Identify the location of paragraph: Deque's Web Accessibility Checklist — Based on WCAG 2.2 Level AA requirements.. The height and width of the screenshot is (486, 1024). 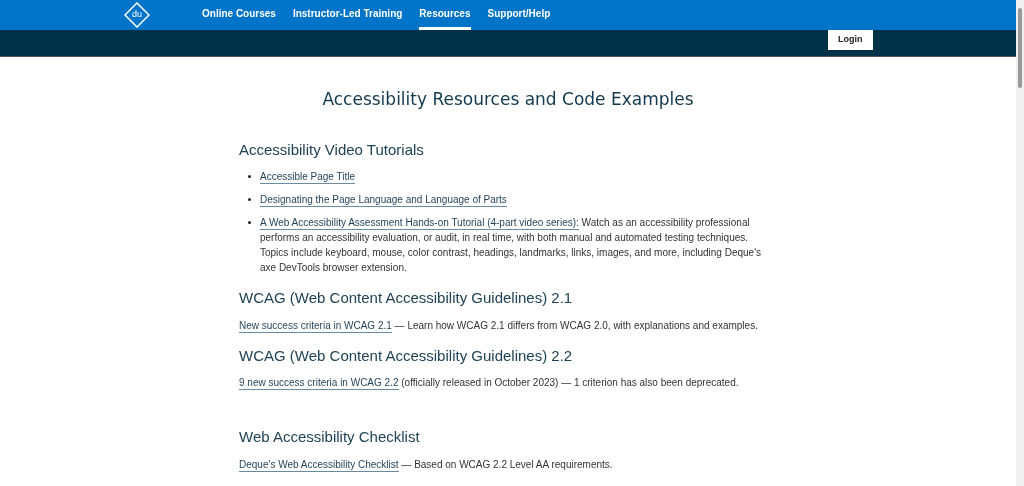
(426, 464).